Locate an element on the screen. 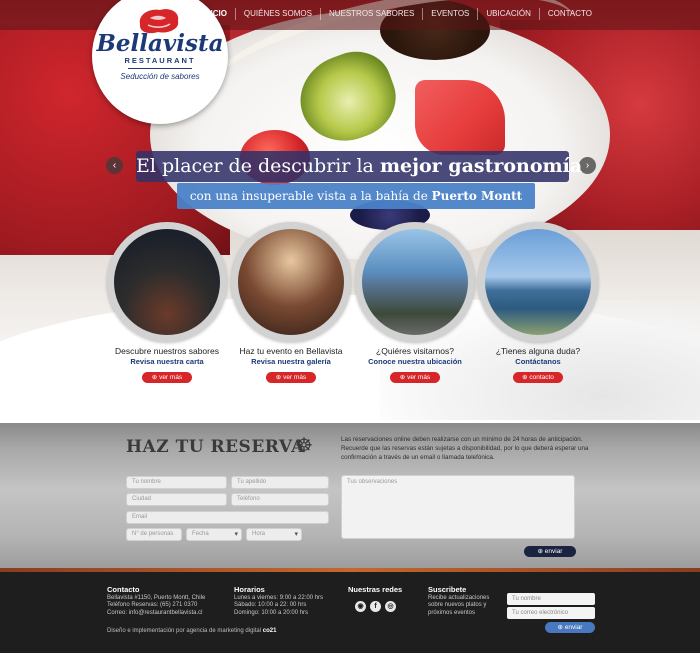 This screenshot has height=653, width=700. watermelon-image is located at coordinates (460, 117).